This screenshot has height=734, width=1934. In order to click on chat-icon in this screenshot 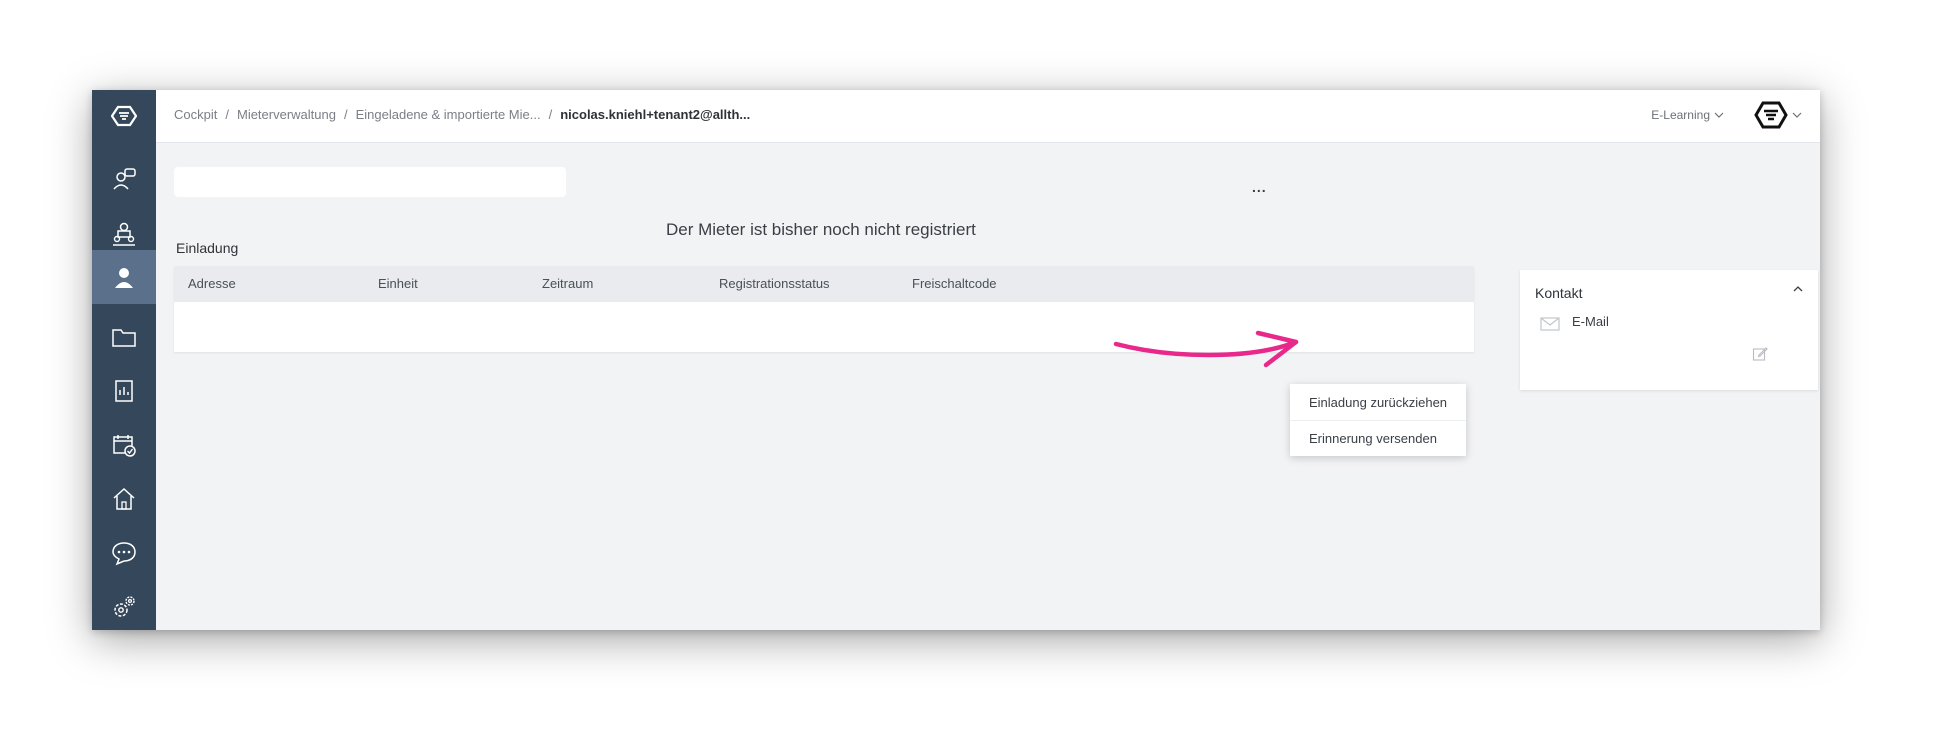, I will do `click(124, 554)`.